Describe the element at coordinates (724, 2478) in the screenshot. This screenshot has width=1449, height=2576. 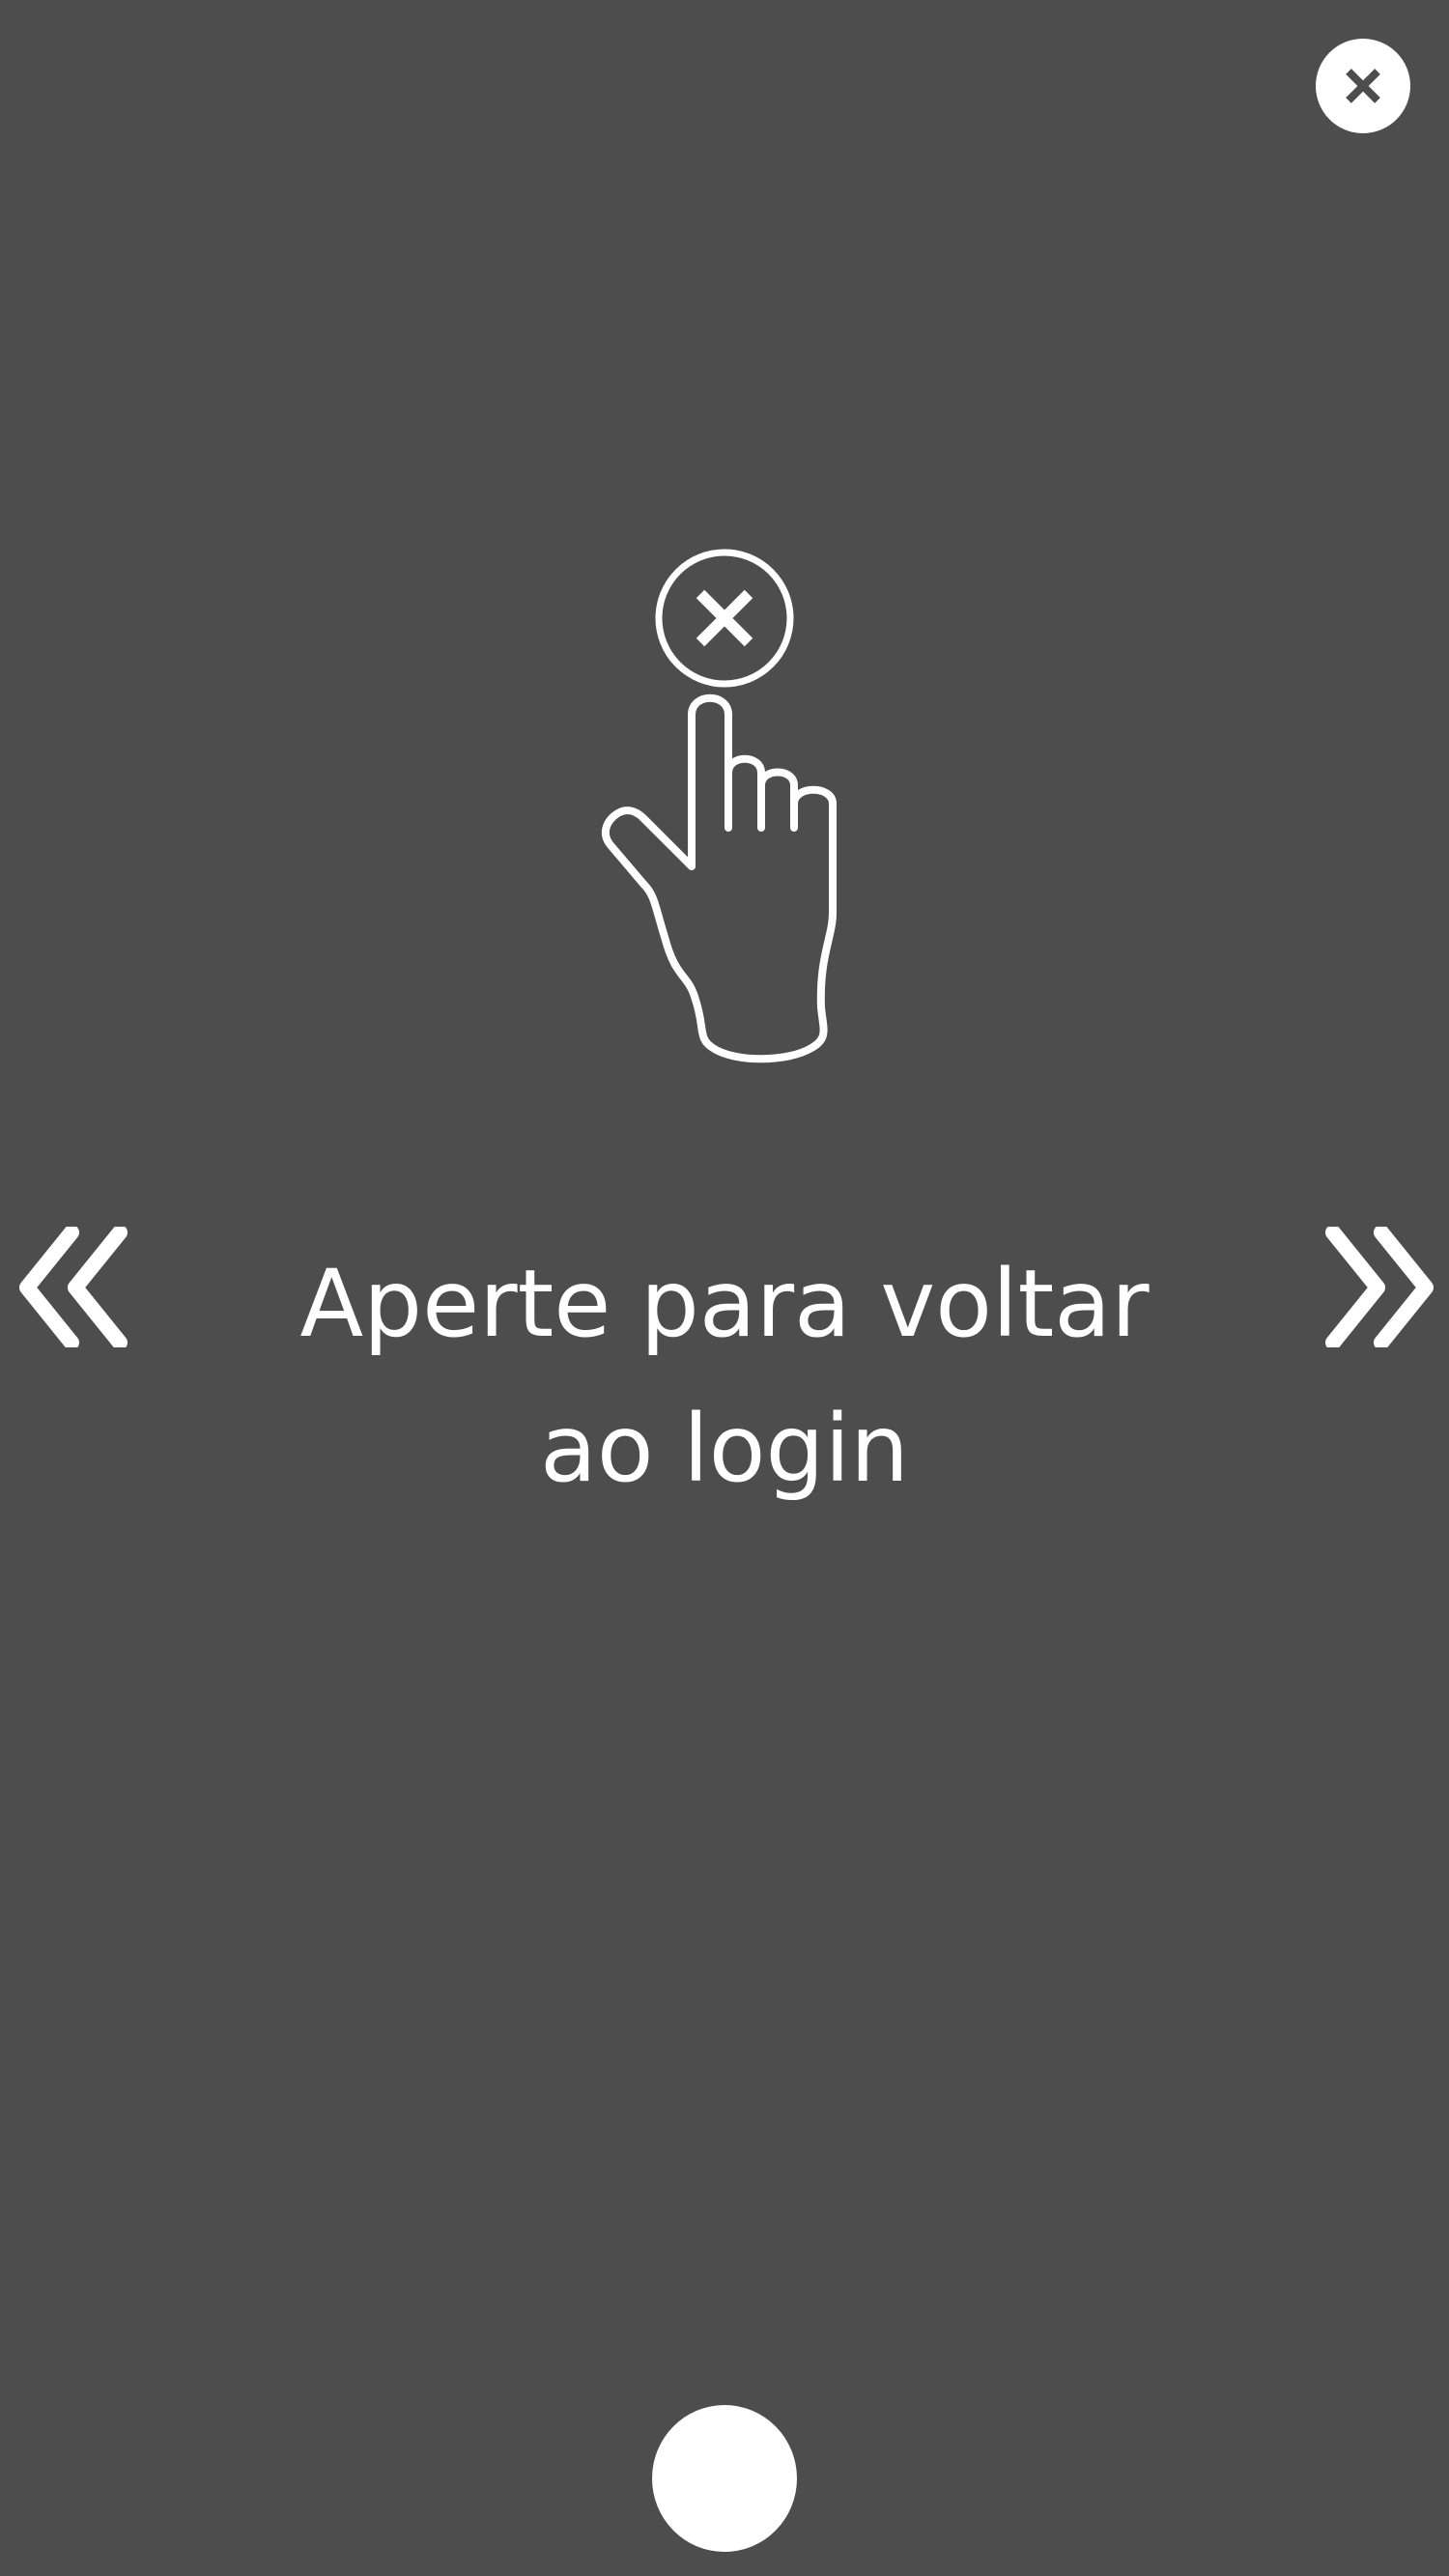
I see `home-button` at that location.